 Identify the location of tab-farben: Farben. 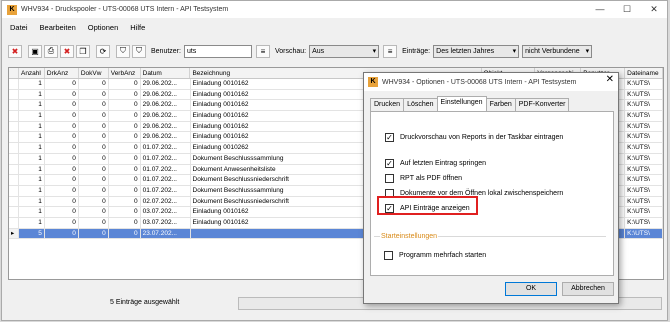
(500, 104).